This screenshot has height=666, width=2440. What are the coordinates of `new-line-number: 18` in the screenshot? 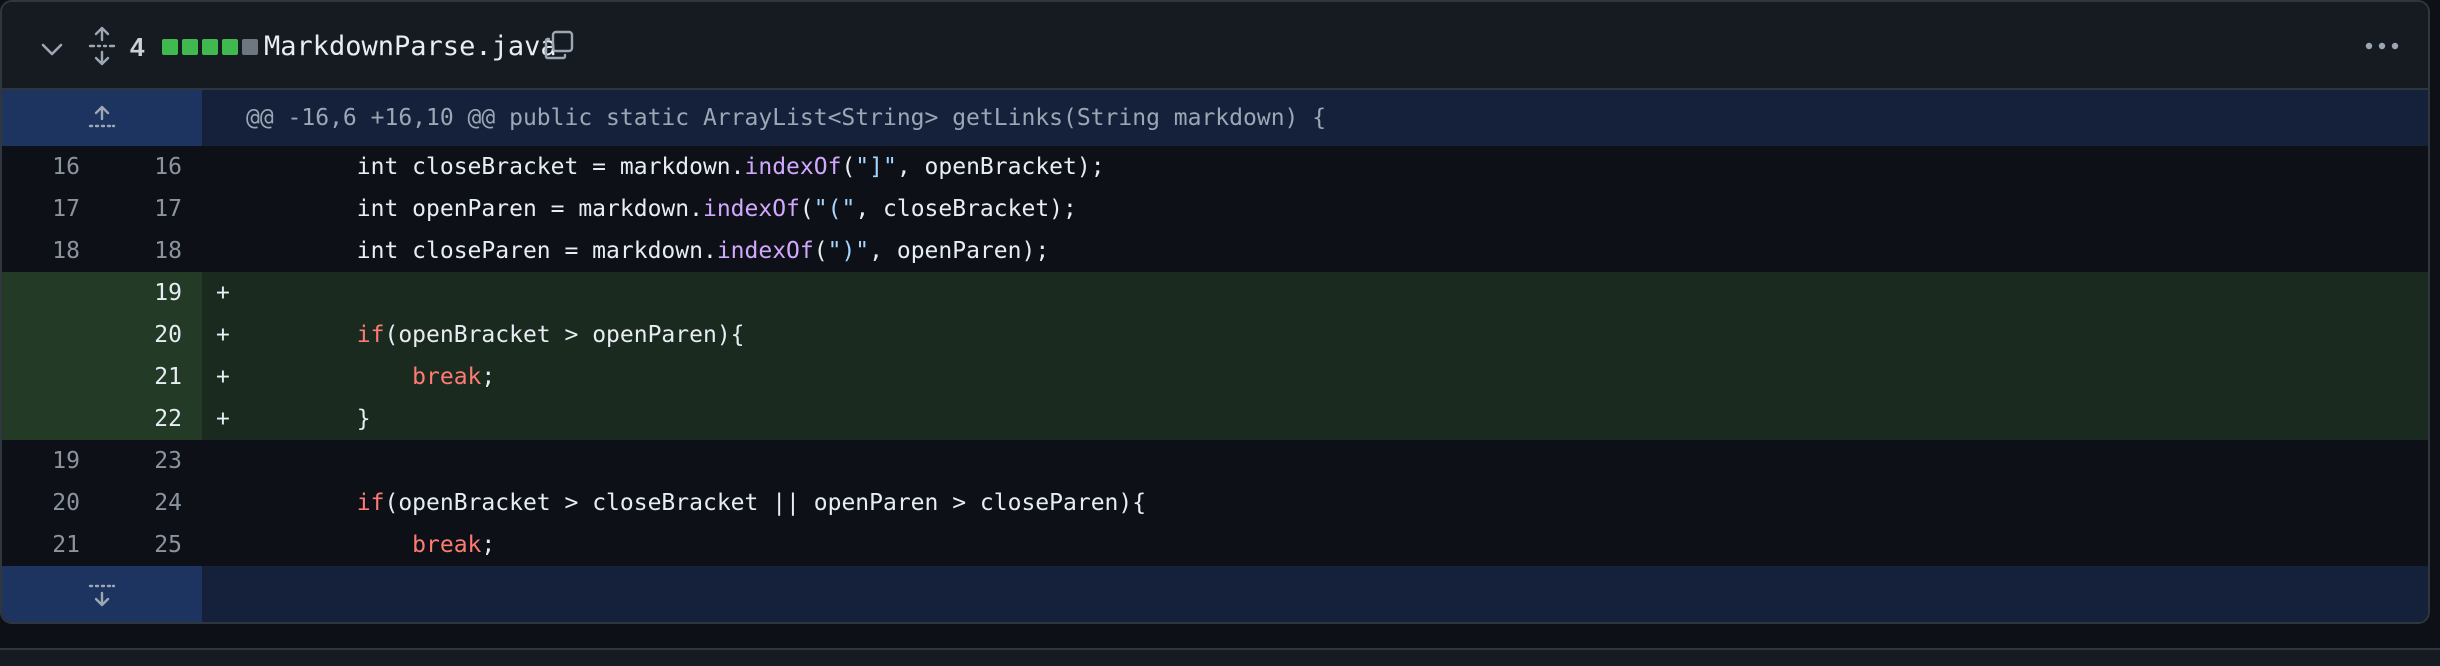 It's located at (142, 251).